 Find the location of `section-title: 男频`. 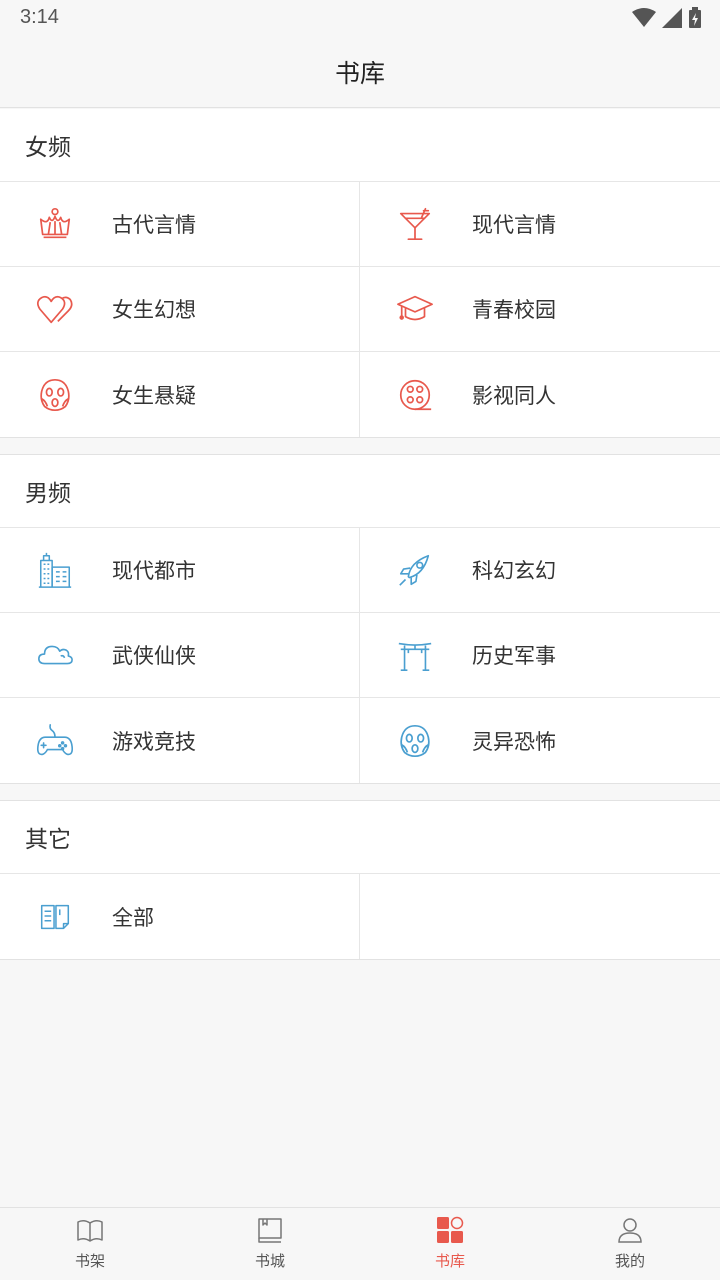

section-title: 男频 is located at coordinates (360, 491).